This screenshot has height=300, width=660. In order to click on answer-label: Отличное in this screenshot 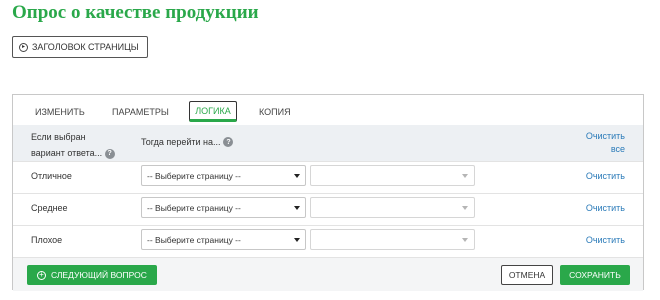, I will do `click(51, 176)`.